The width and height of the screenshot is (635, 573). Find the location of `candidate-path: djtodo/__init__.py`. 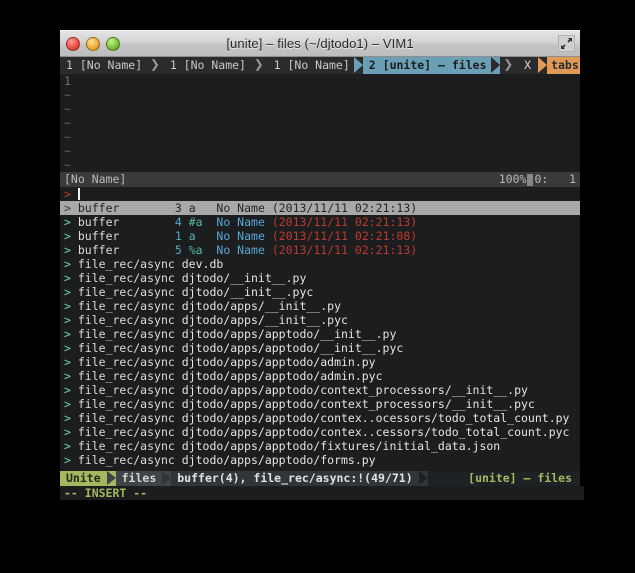

candidate-path: djtodo/__init__.py is located at coordinates (244, 278).